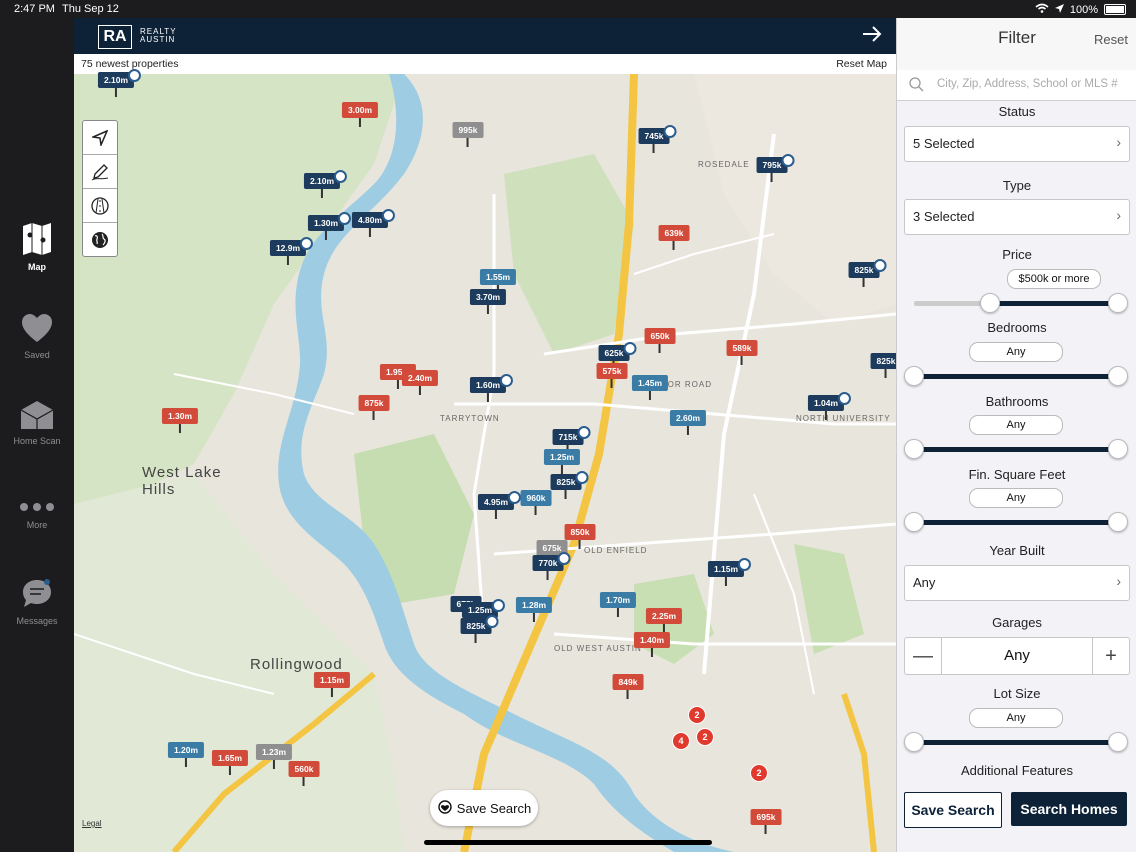 The height and width of the screenshot is (852, 1136). Describe the element at coordinates (1118, 303) in the screenshot. I see `price-max-handle` at that location.